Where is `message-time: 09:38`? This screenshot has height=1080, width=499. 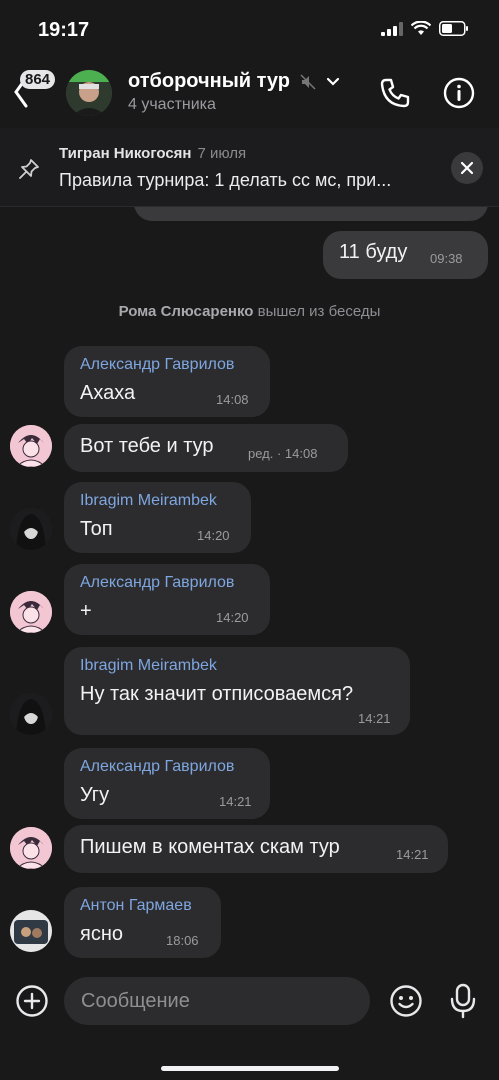
message-time: 09:38 is located at coordinates (446, 258).